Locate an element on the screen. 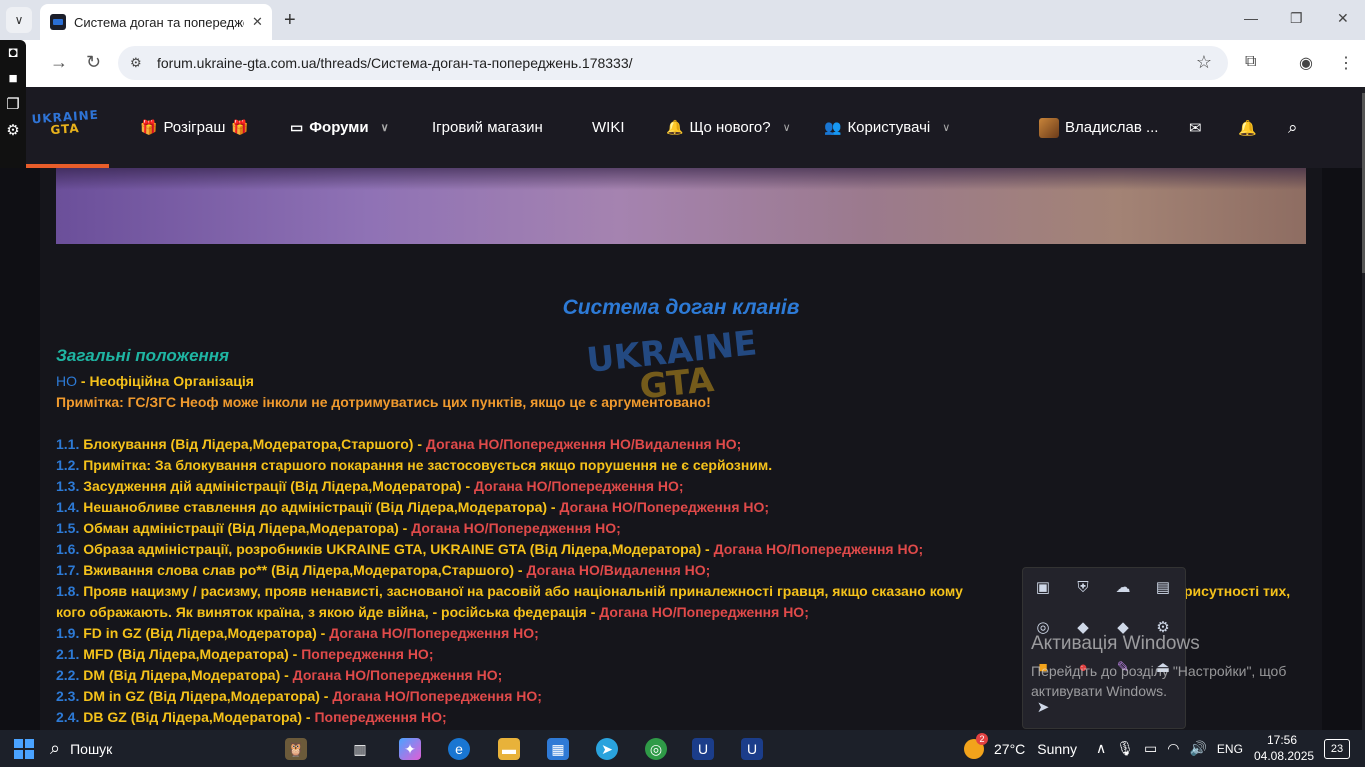 The width and height of the screenshot is (1365, 767). search-highlight-owl-icon: 🦉 is located at coordinates (296, 749).